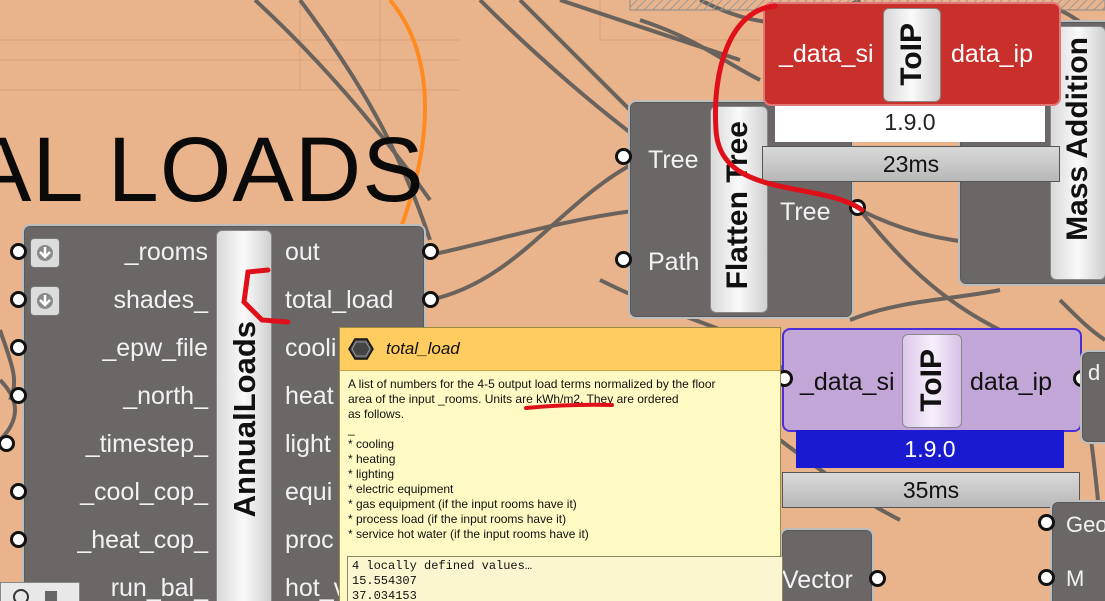  I want to click on value-item: 37.034153, so click(384, 595).